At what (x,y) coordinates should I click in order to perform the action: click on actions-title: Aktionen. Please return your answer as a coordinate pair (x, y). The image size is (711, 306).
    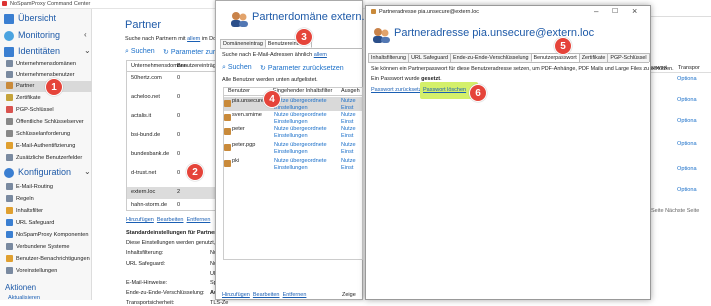
    Looking at the image, I should click on (21, 287).